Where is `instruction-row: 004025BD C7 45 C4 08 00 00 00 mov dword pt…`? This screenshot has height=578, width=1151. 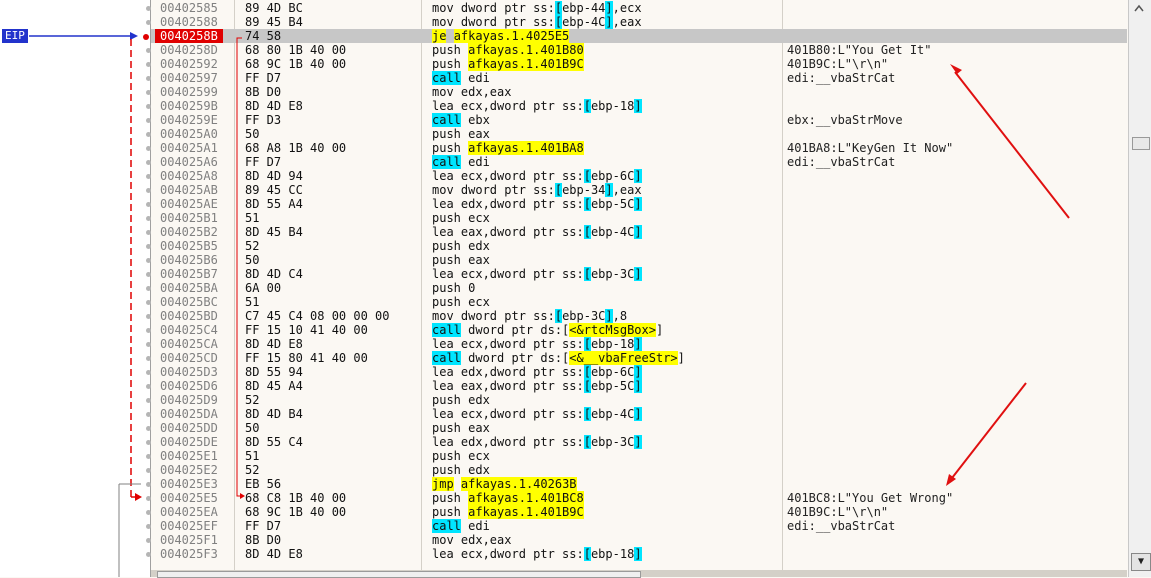
instruction-row: 004025BD C7 45 C4 08 00 00 00 mov dword pt… is located at coordinates (639, 316).